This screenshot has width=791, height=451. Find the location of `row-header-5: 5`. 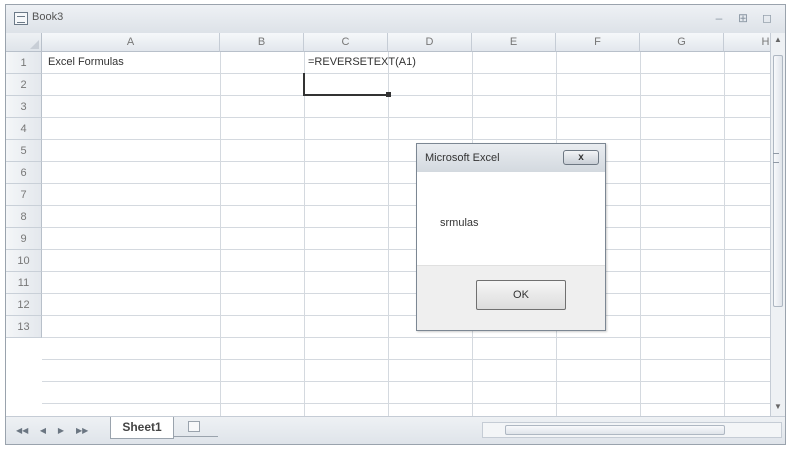

row-header-5: 5 is located at coordinates (24, 151).